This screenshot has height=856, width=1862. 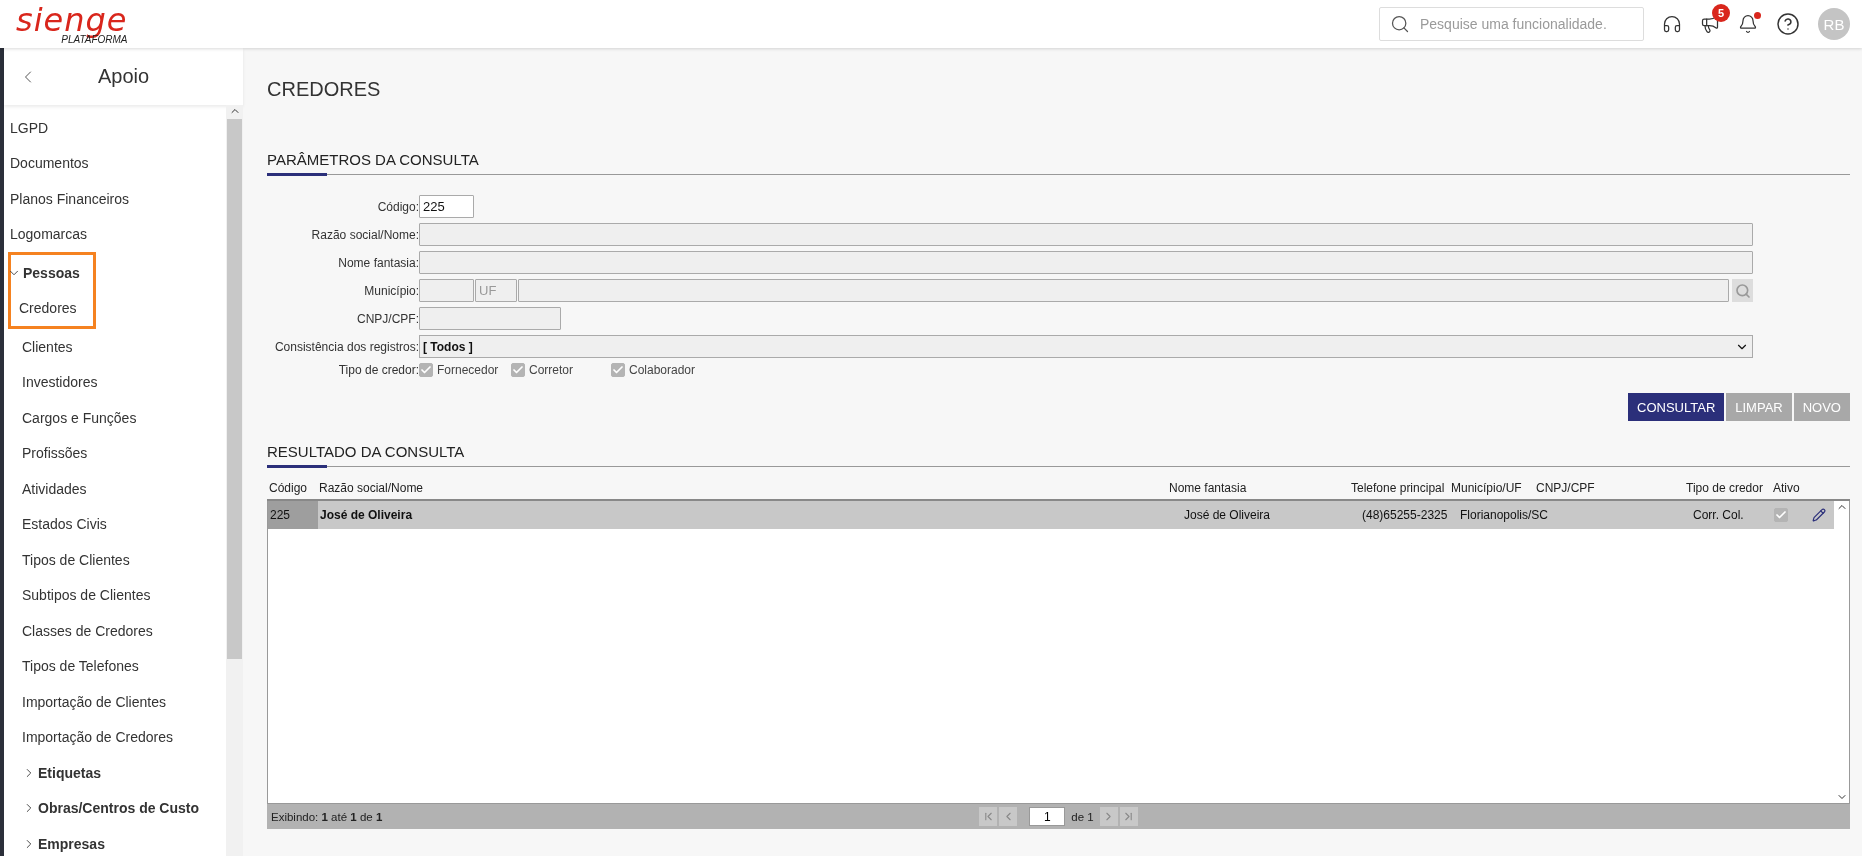 I want to click on column-header: CNPJ/CPF, so click(x=1566, y=488).